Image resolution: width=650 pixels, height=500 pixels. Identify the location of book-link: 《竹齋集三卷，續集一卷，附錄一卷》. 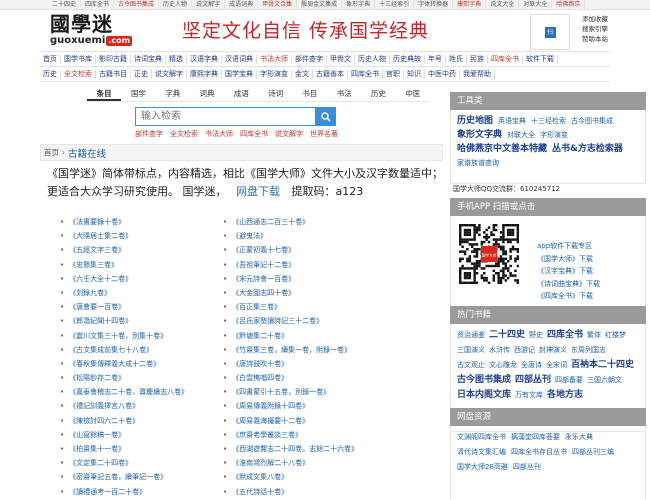
(323, 350).